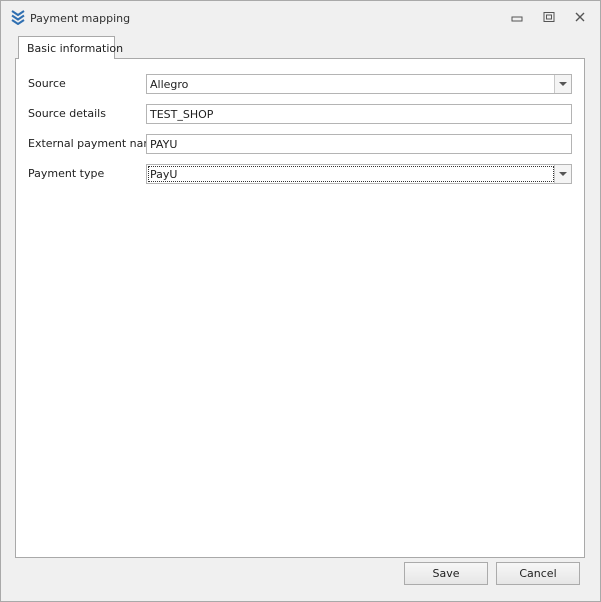  Describe the element at coordinates (94, 143) in the screenshot. I see `external-payment-name-label: External payment name` at that location.